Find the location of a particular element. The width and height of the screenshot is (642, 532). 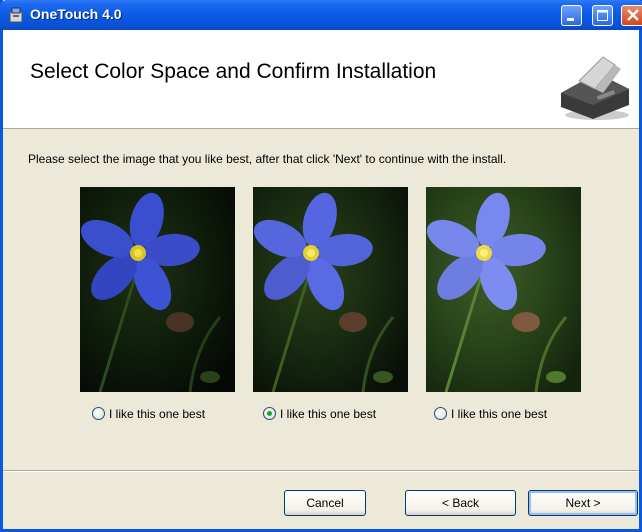

installer-icon is located at coordinates (16, 15).